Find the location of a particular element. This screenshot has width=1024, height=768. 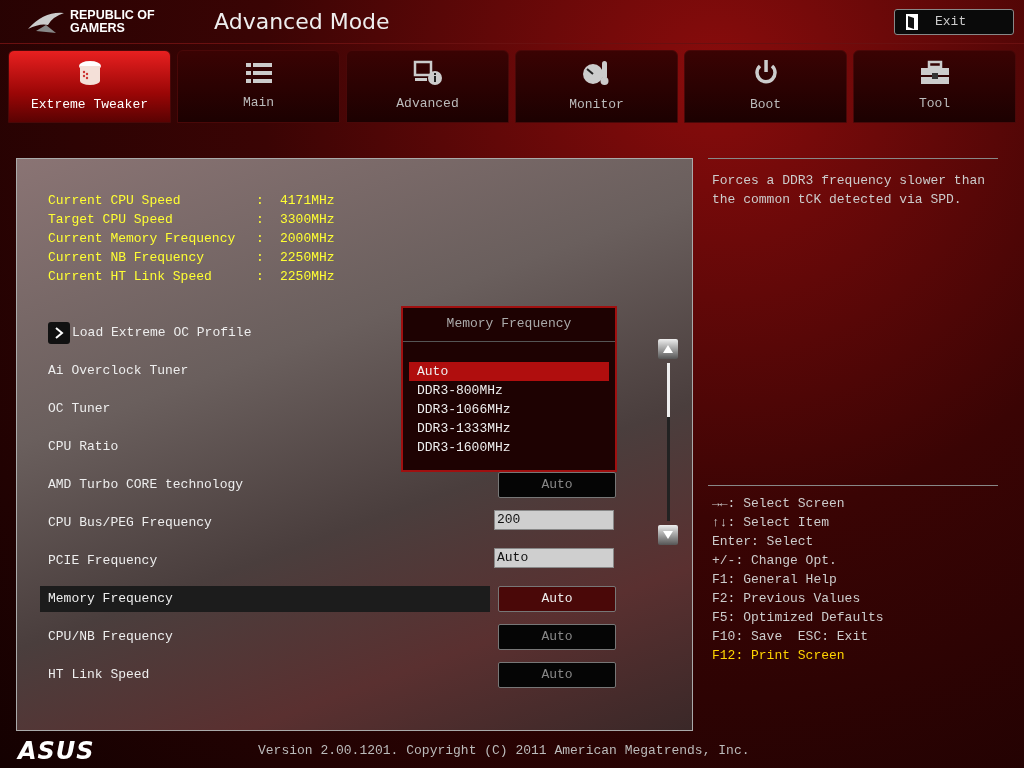

setting-label: Memory Frequency is located at coordinates (265, 599).